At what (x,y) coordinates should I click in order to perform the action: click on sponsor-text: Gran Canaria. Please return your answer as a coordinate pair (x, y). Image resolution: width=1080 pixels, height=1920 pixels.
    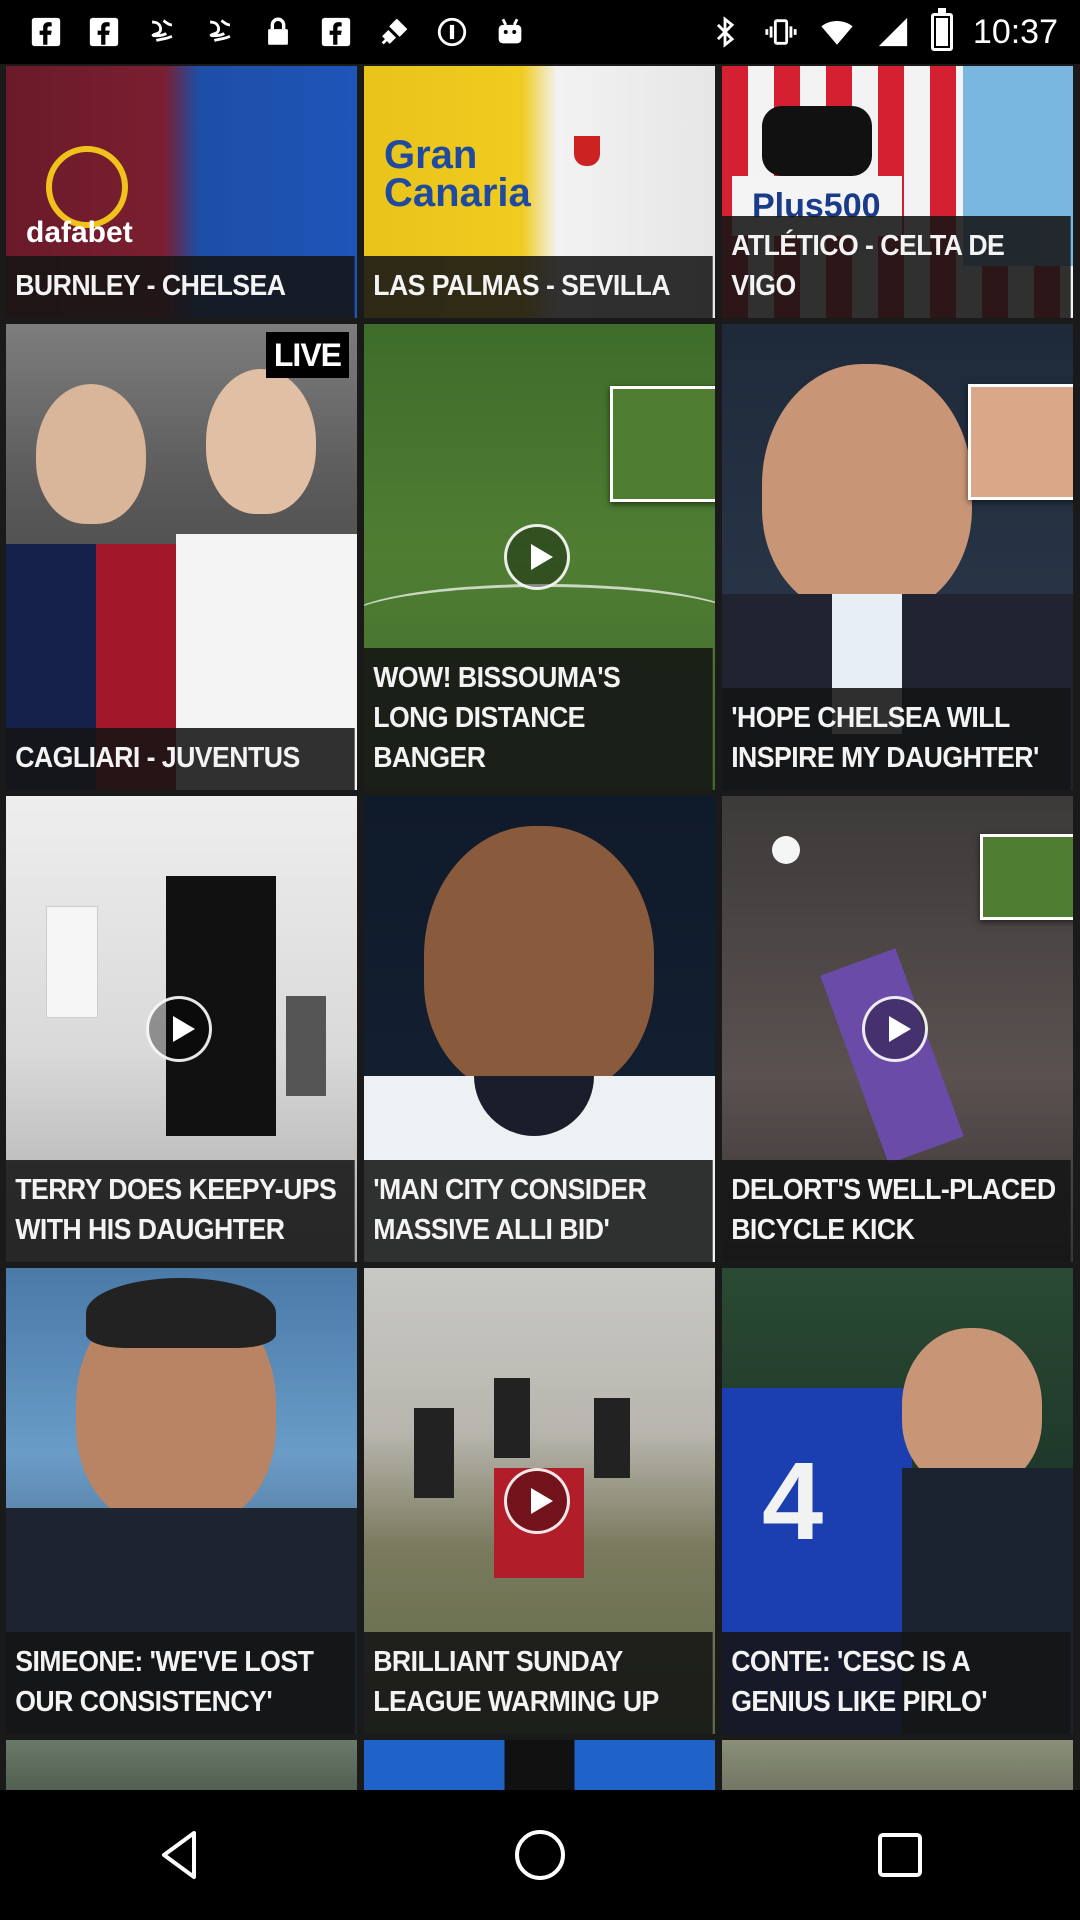
    Looking at the image, I should click on (457, 174).